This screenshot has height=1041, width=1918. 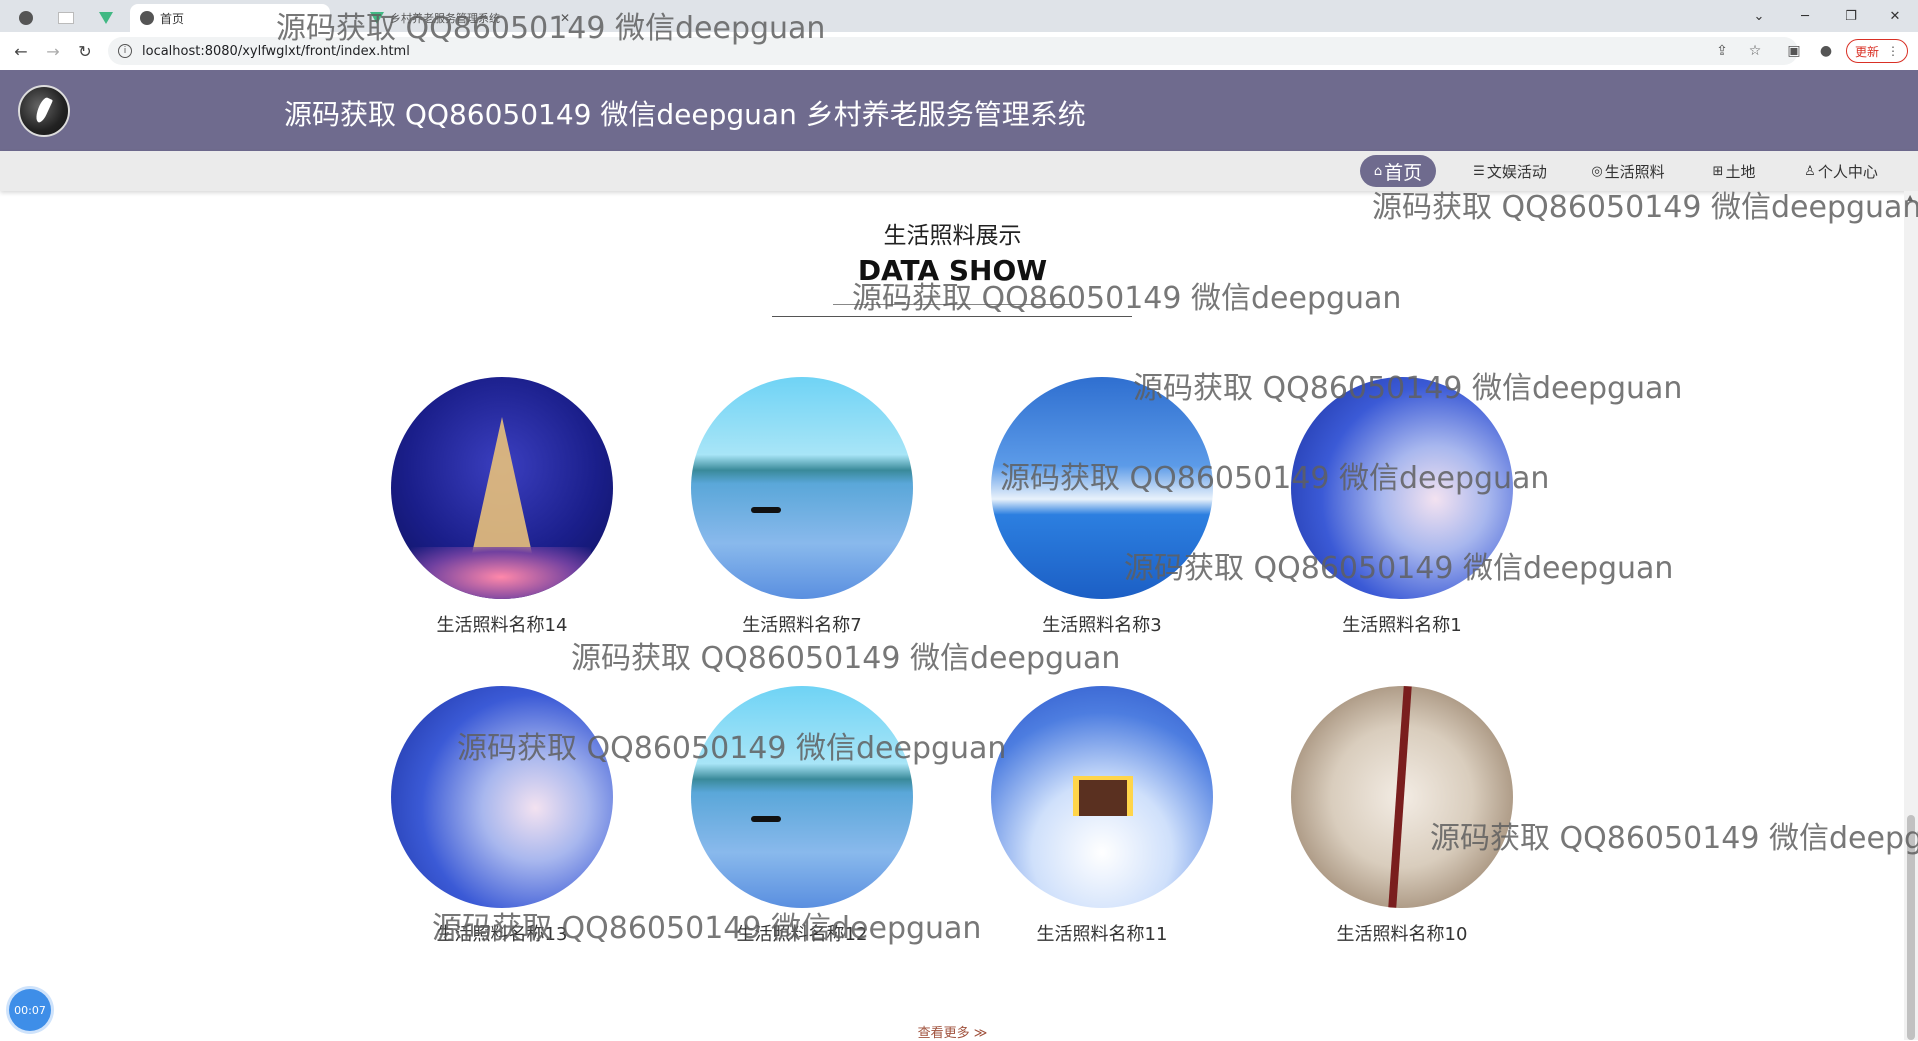 I want to click on site-title: 源码获取 QQ86050149 微信deepguan 乡村养老服务管理系统, so click(x=685, y=114).